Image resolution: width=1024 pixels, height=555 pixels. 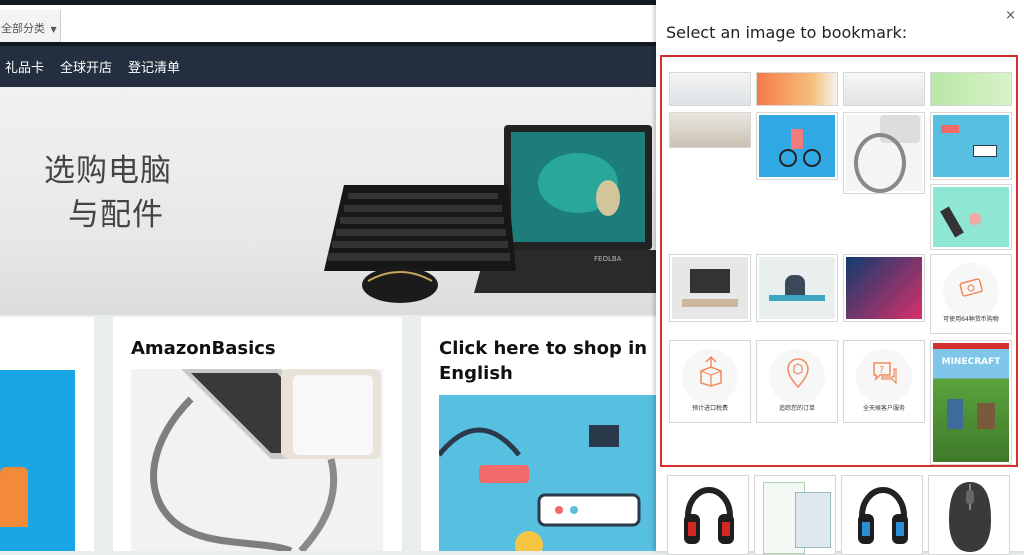 I want to click on thumb-gaming, so click(x=884, y=288).